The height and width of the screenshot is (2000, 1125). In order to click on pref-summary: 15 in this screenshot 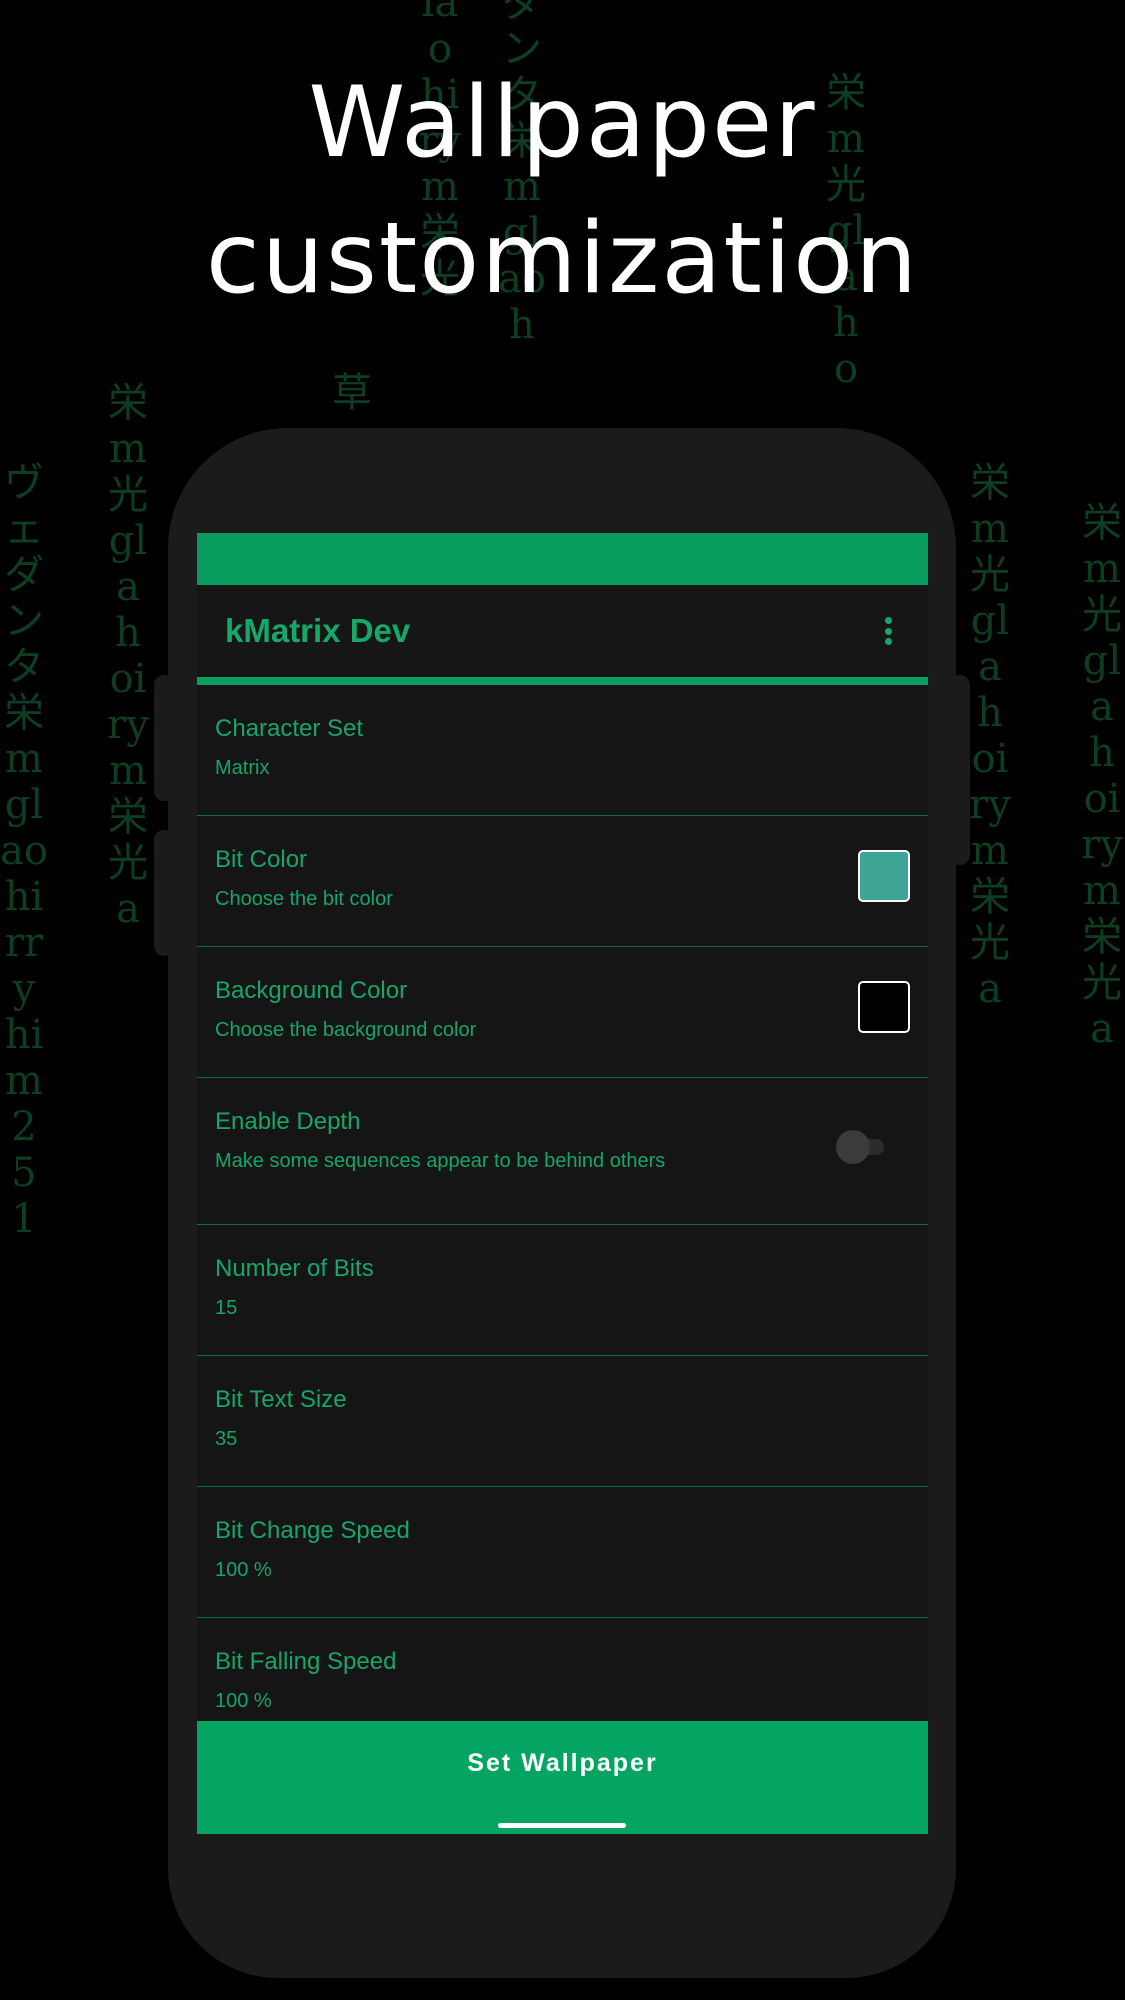, I will do `click(226, 1308)`.